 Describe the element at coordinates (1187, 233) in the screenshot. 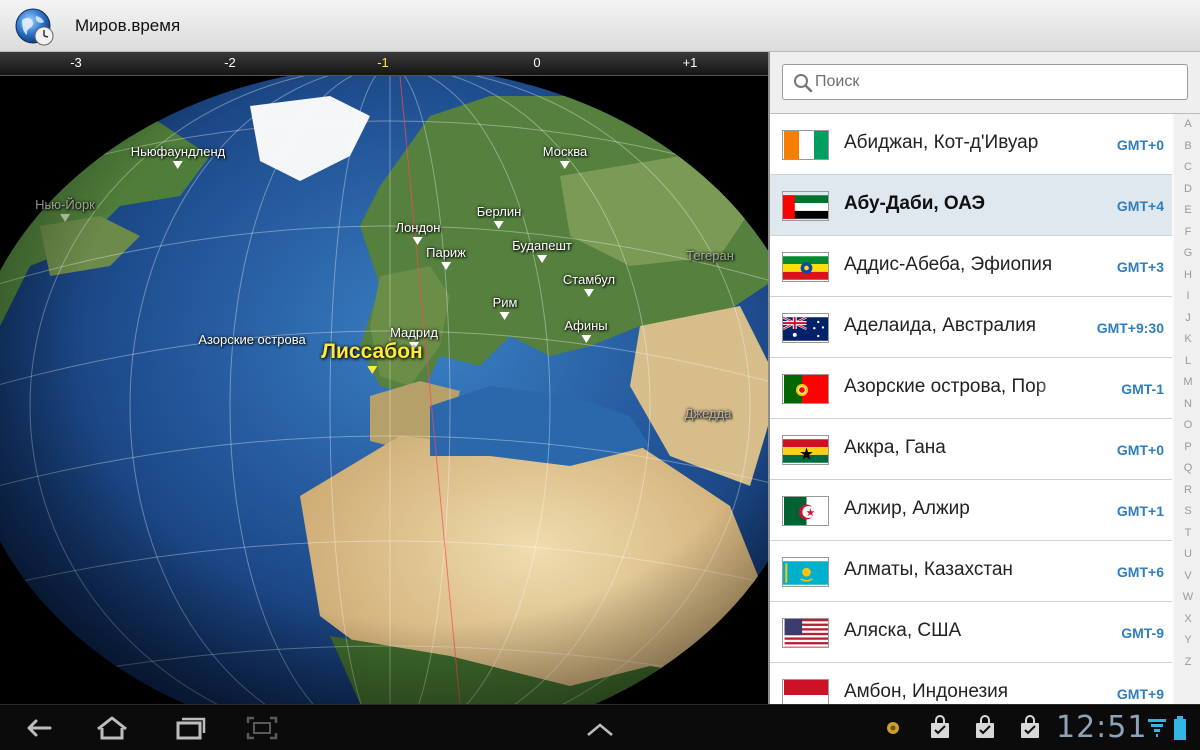

I see `index-letter: F` at that location.